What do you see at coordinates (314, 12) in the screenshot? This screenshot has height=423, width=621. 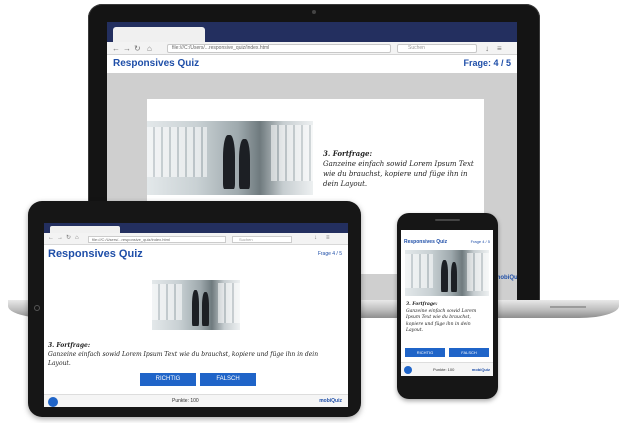 I see `laptop-camera` at bounding box center [314, 12].